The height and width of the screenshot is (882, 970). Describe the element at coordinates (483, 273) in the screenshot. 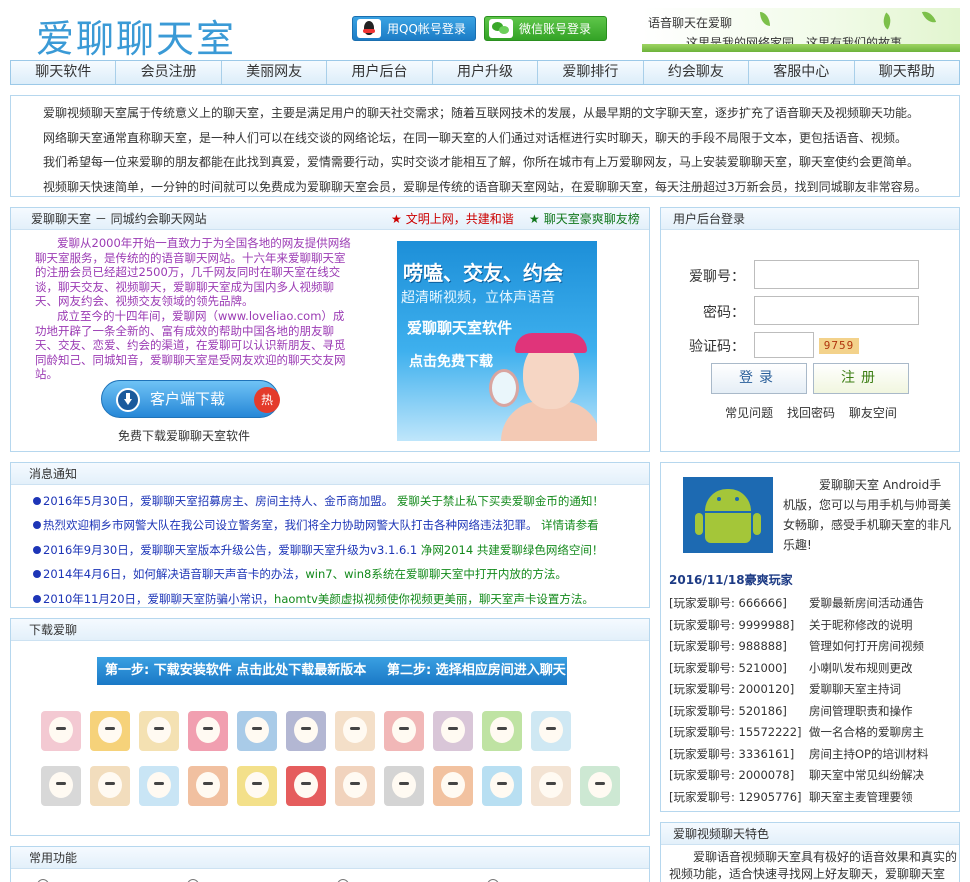

I see `promo-headline: 唠嗑、交友、约会` at that location.